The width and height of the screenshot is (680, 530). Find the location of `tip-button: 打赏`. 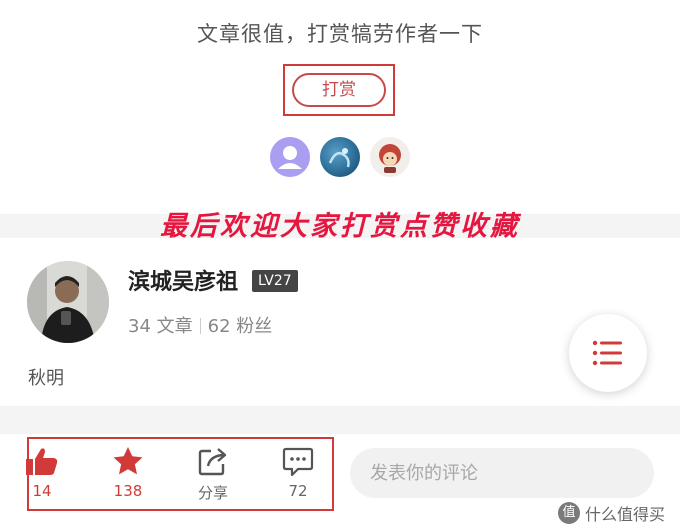

tip-button: 打赏 is located at coordinates (339, 90).